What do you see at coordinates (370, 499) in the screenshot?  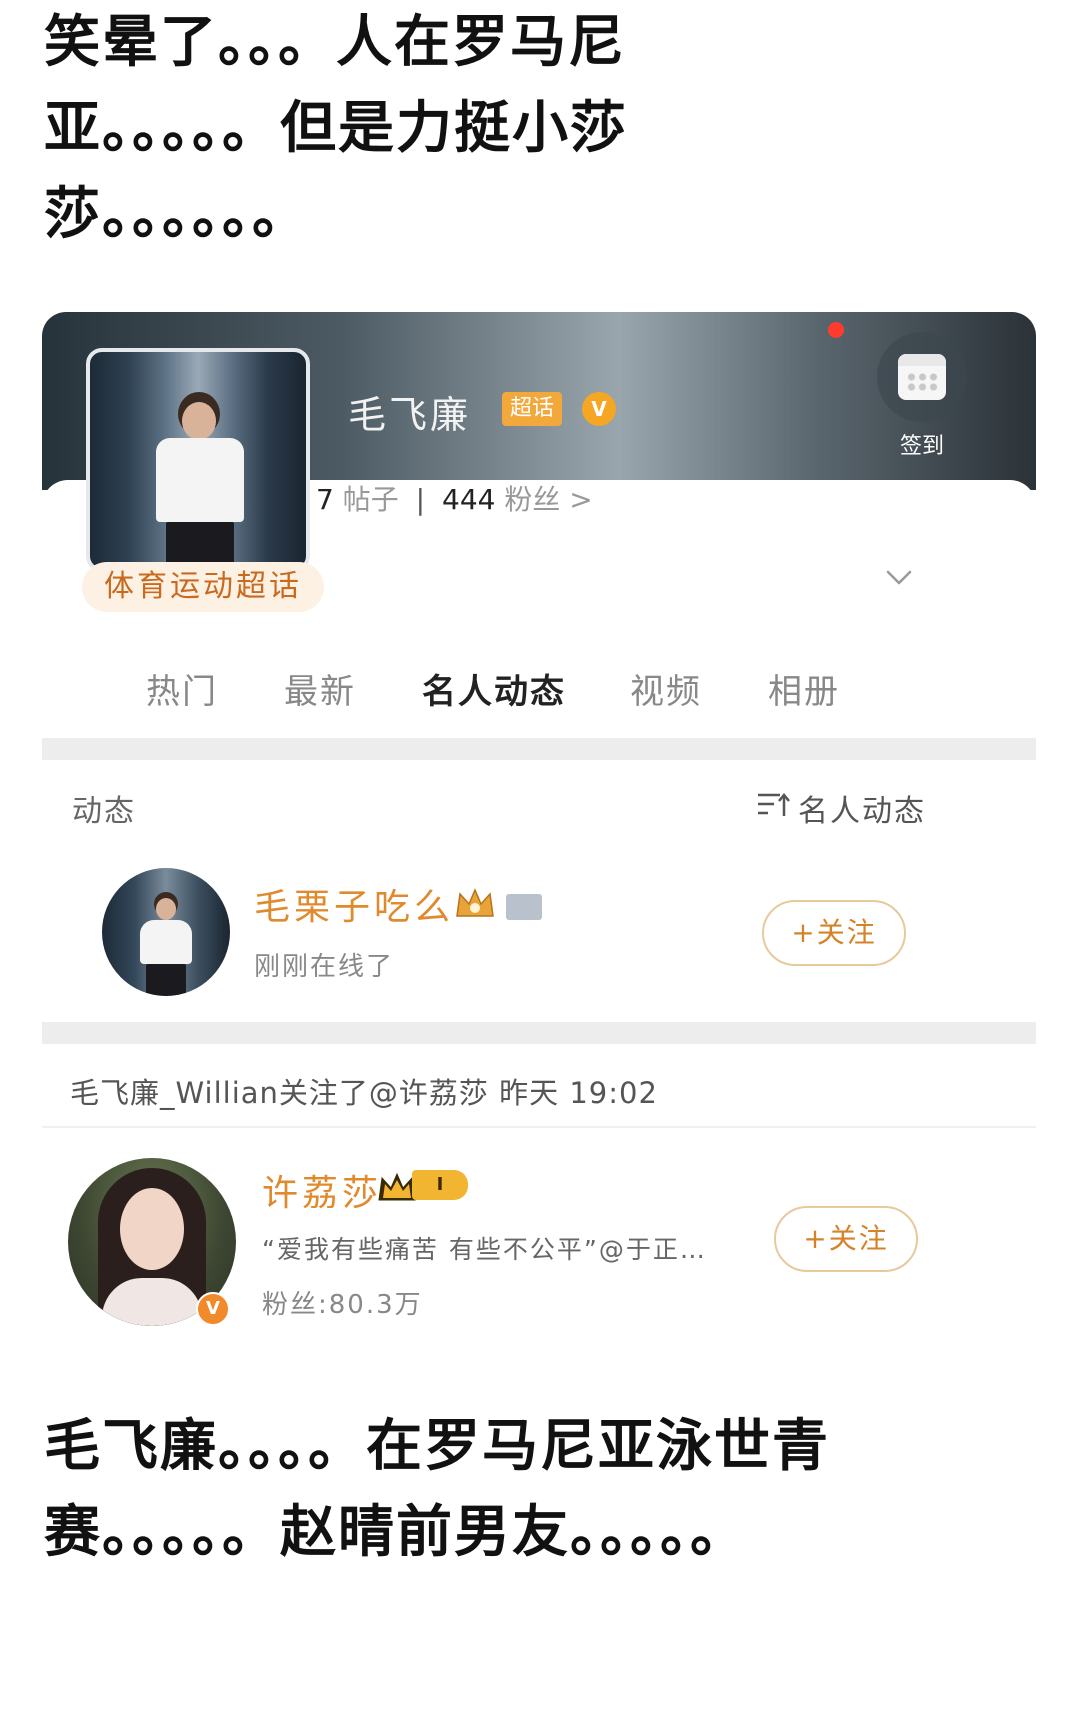 I see `posts-label: 帖子` at bounding box center [370, 499].